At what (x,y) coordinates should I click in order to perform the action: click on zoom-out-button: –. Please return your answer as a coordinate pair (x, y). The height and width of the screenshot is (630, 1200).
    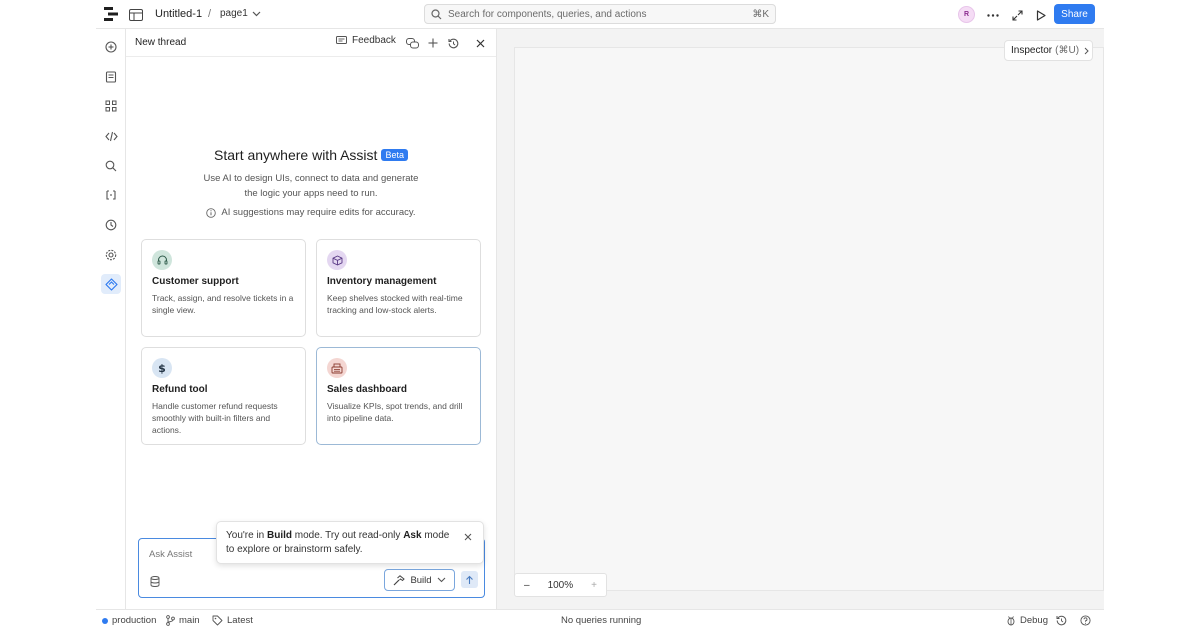
    Looking at the image, I should click on (527, 585).